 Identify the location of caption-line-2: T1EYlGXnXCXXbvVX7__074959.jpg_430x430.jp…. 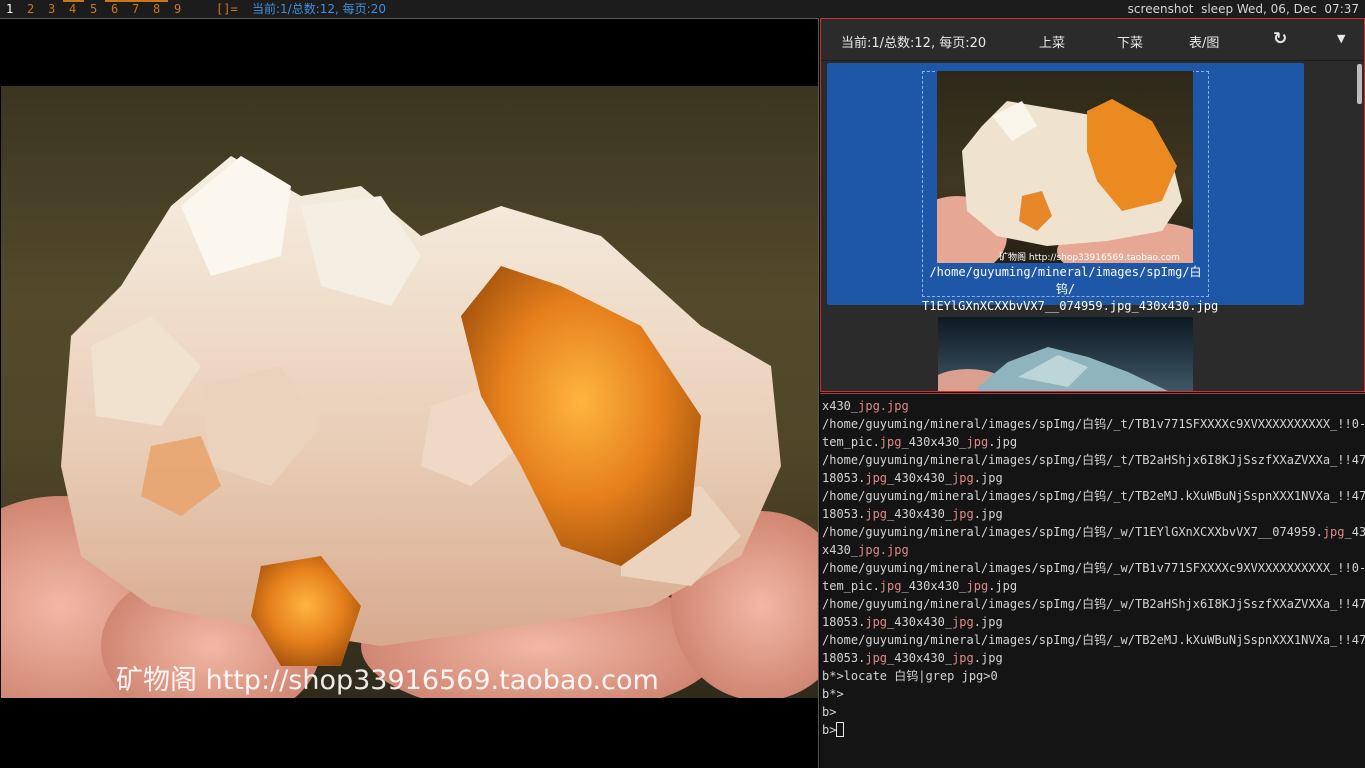
(1070, 306).